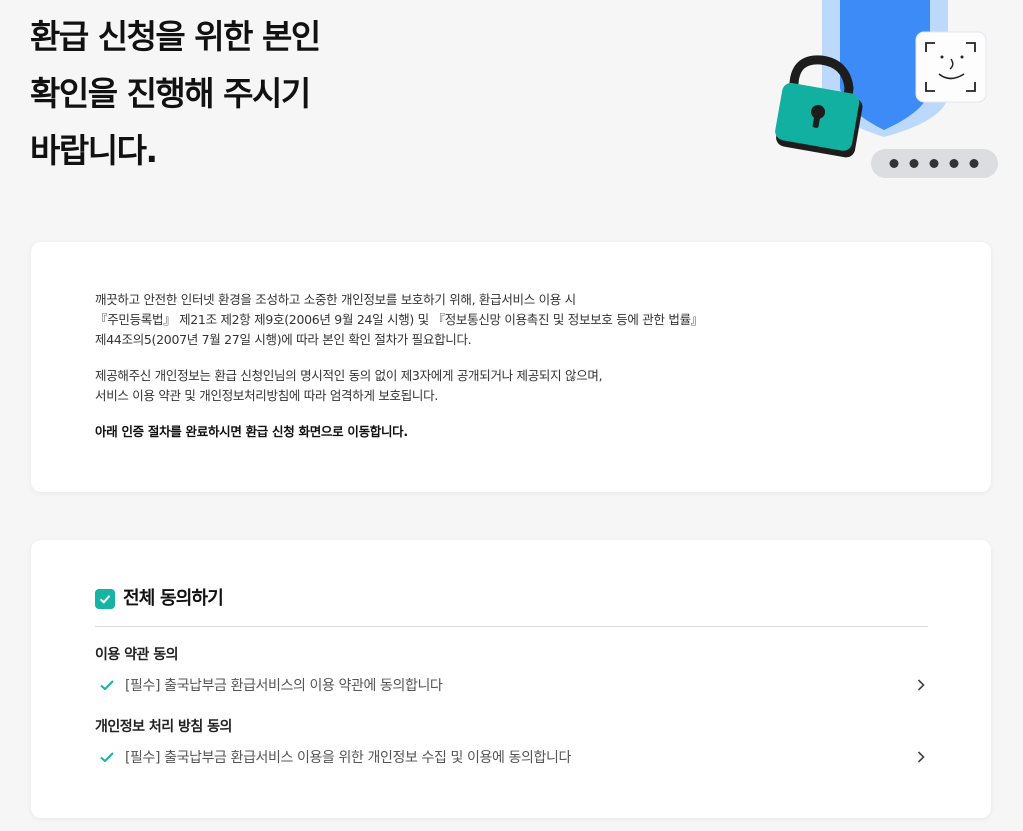  I want to click on terms-agree-text: [필수] 출국납부금 환급서비스의 이용 약관에 동의합니다, so click(284, 686).